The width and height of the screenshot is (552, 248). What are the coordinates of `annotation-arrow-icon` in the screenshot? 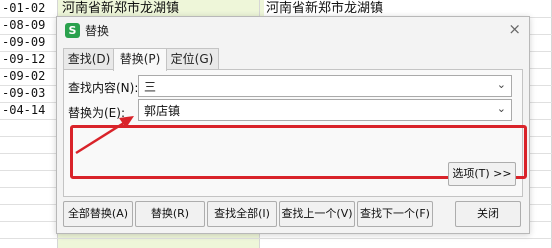 It's located at (104, 135).